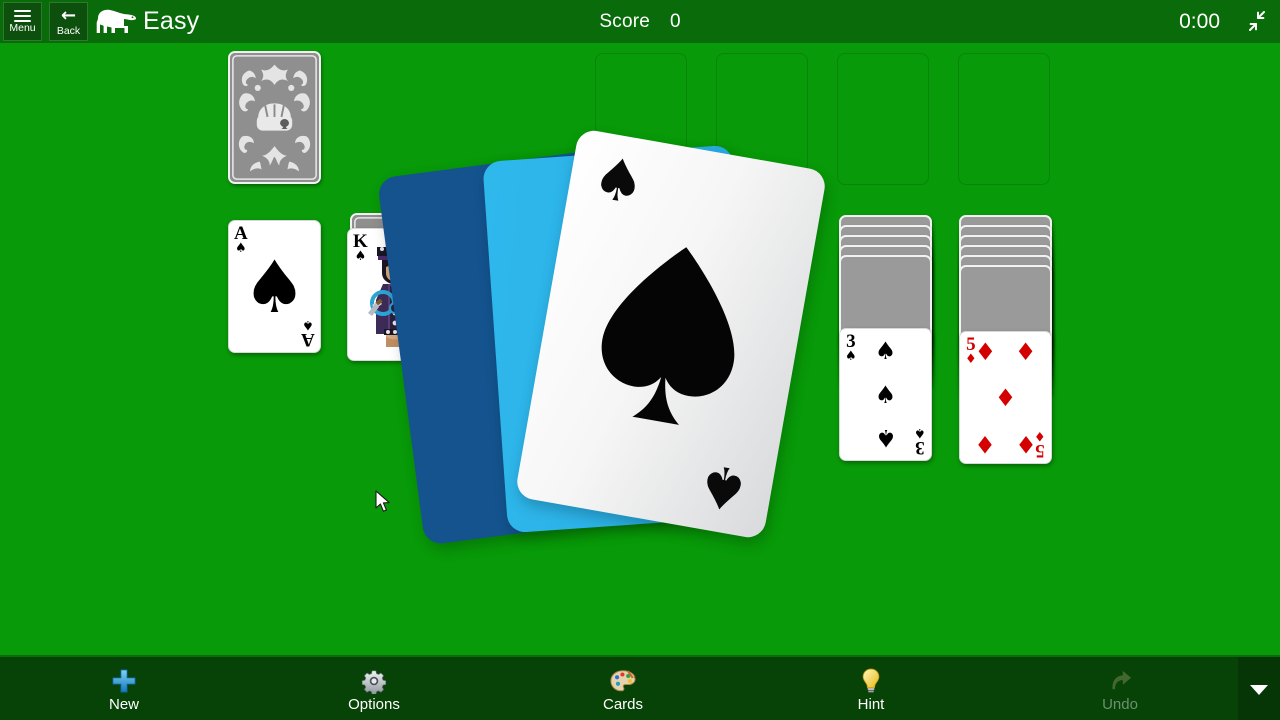 This screenshot has height=720, width=1280. I want to click on hint-button: Hint, so click(871, 688).